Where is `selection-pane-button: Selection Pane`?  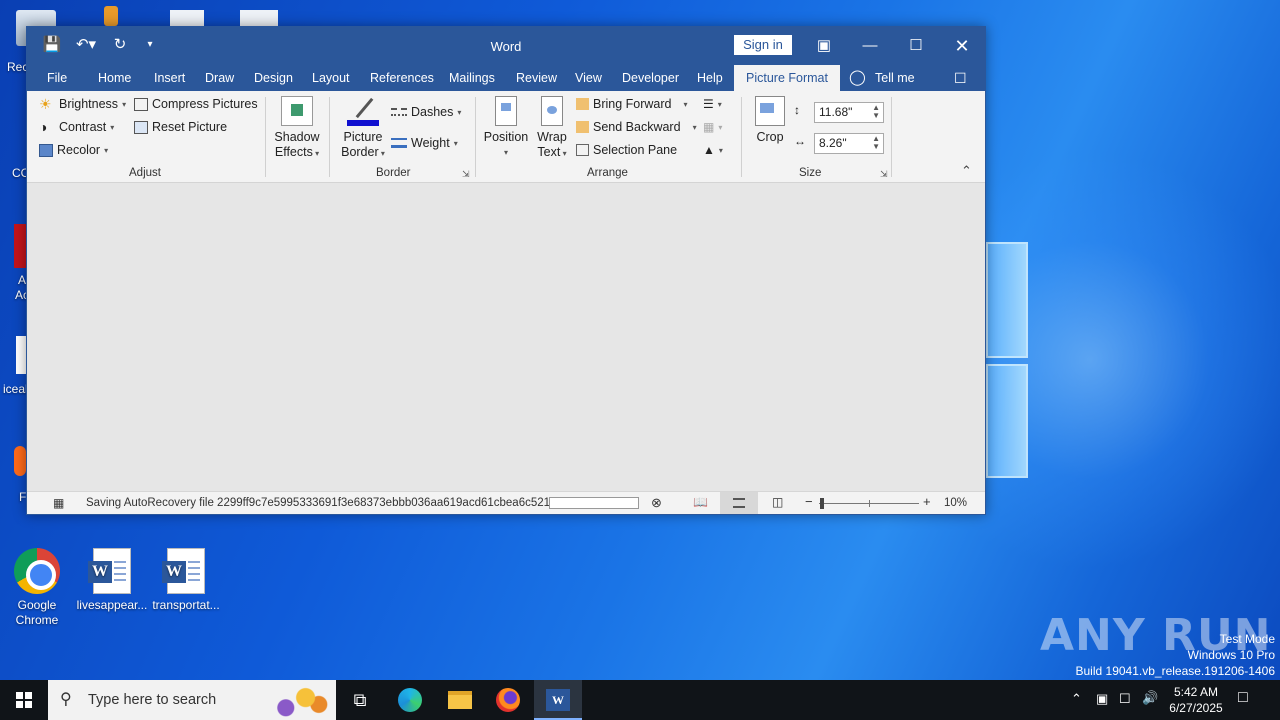 selection-pane-button: Selection Pane is located at coordinates (626, 150).